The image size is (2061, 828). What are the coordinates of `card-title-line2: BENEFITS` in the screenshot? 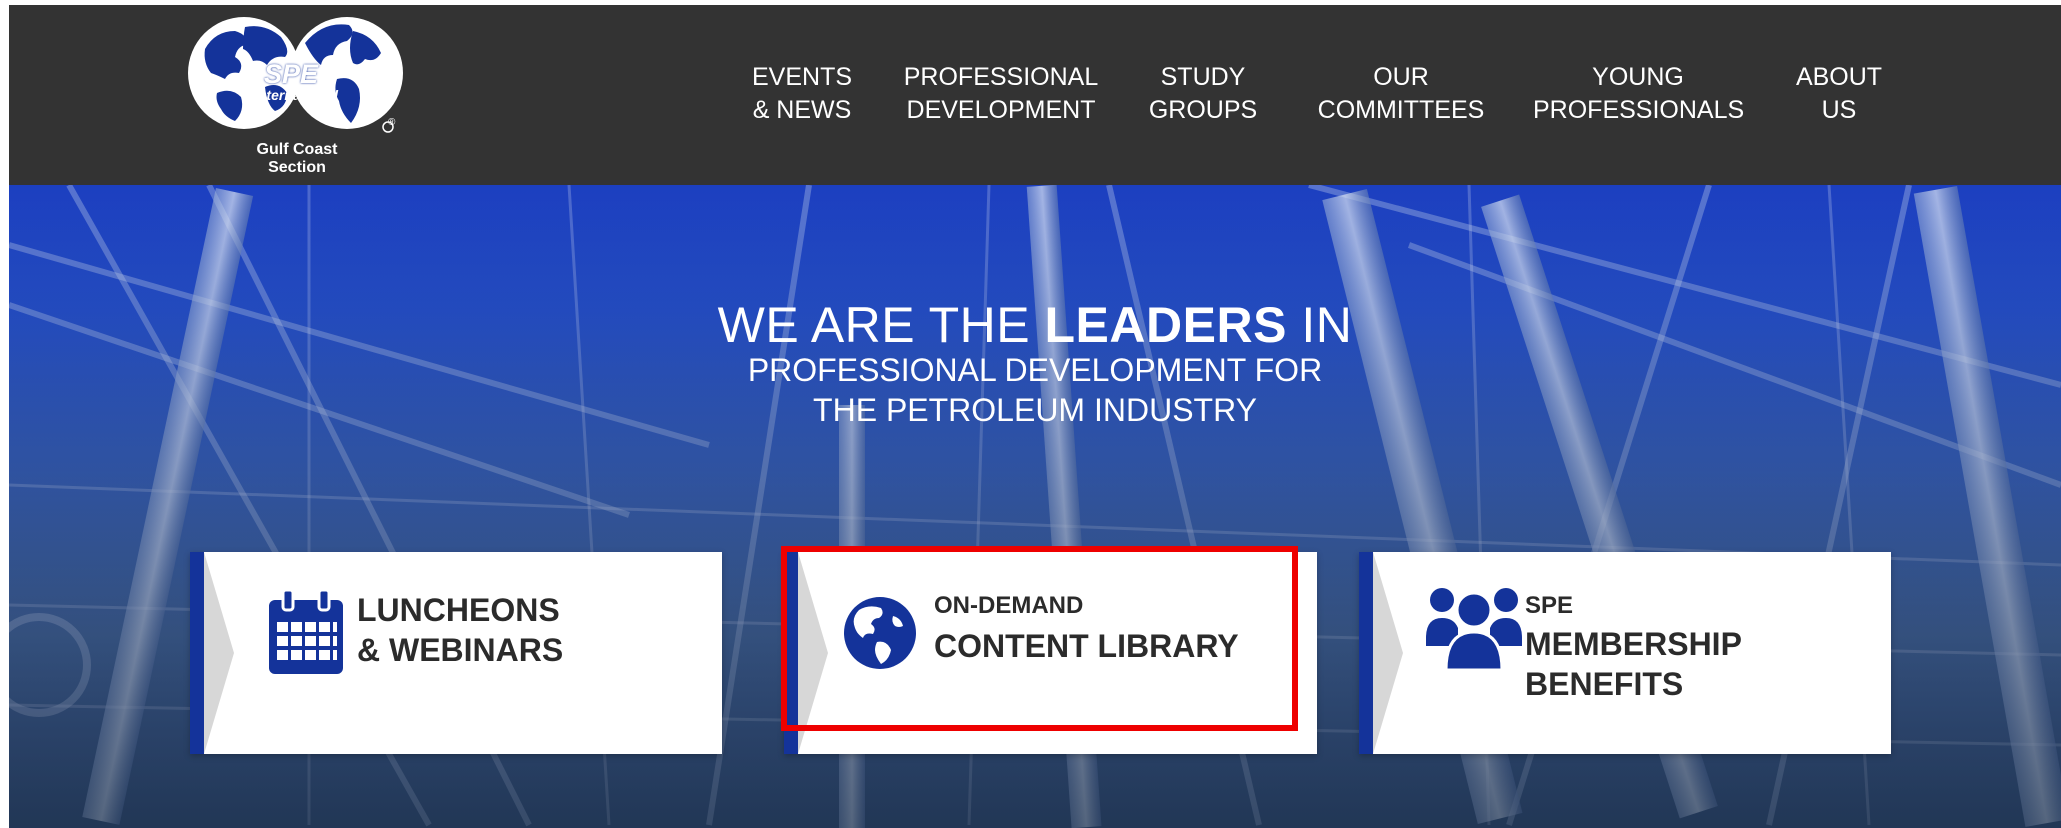 It's located at (1604, 684).